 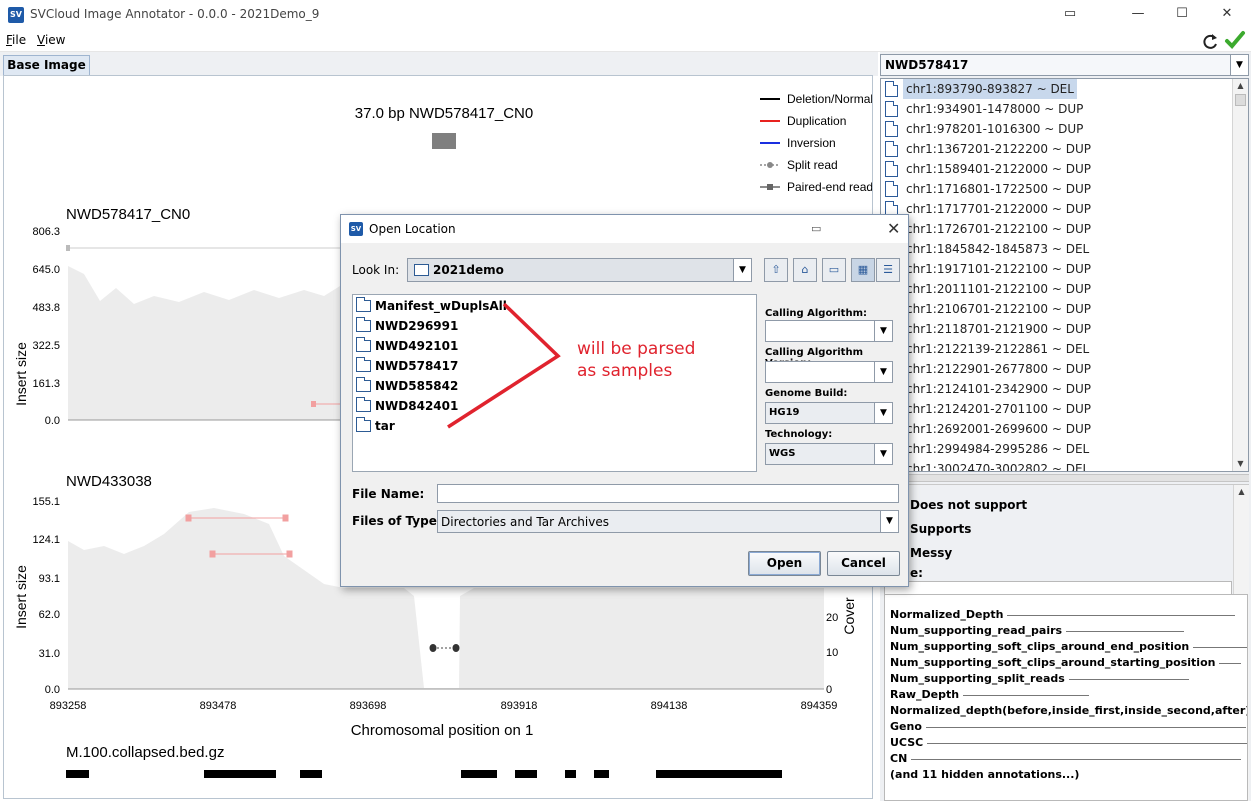 I want to click on panel2-ytick: 93.1, so click(x=49, y=579).